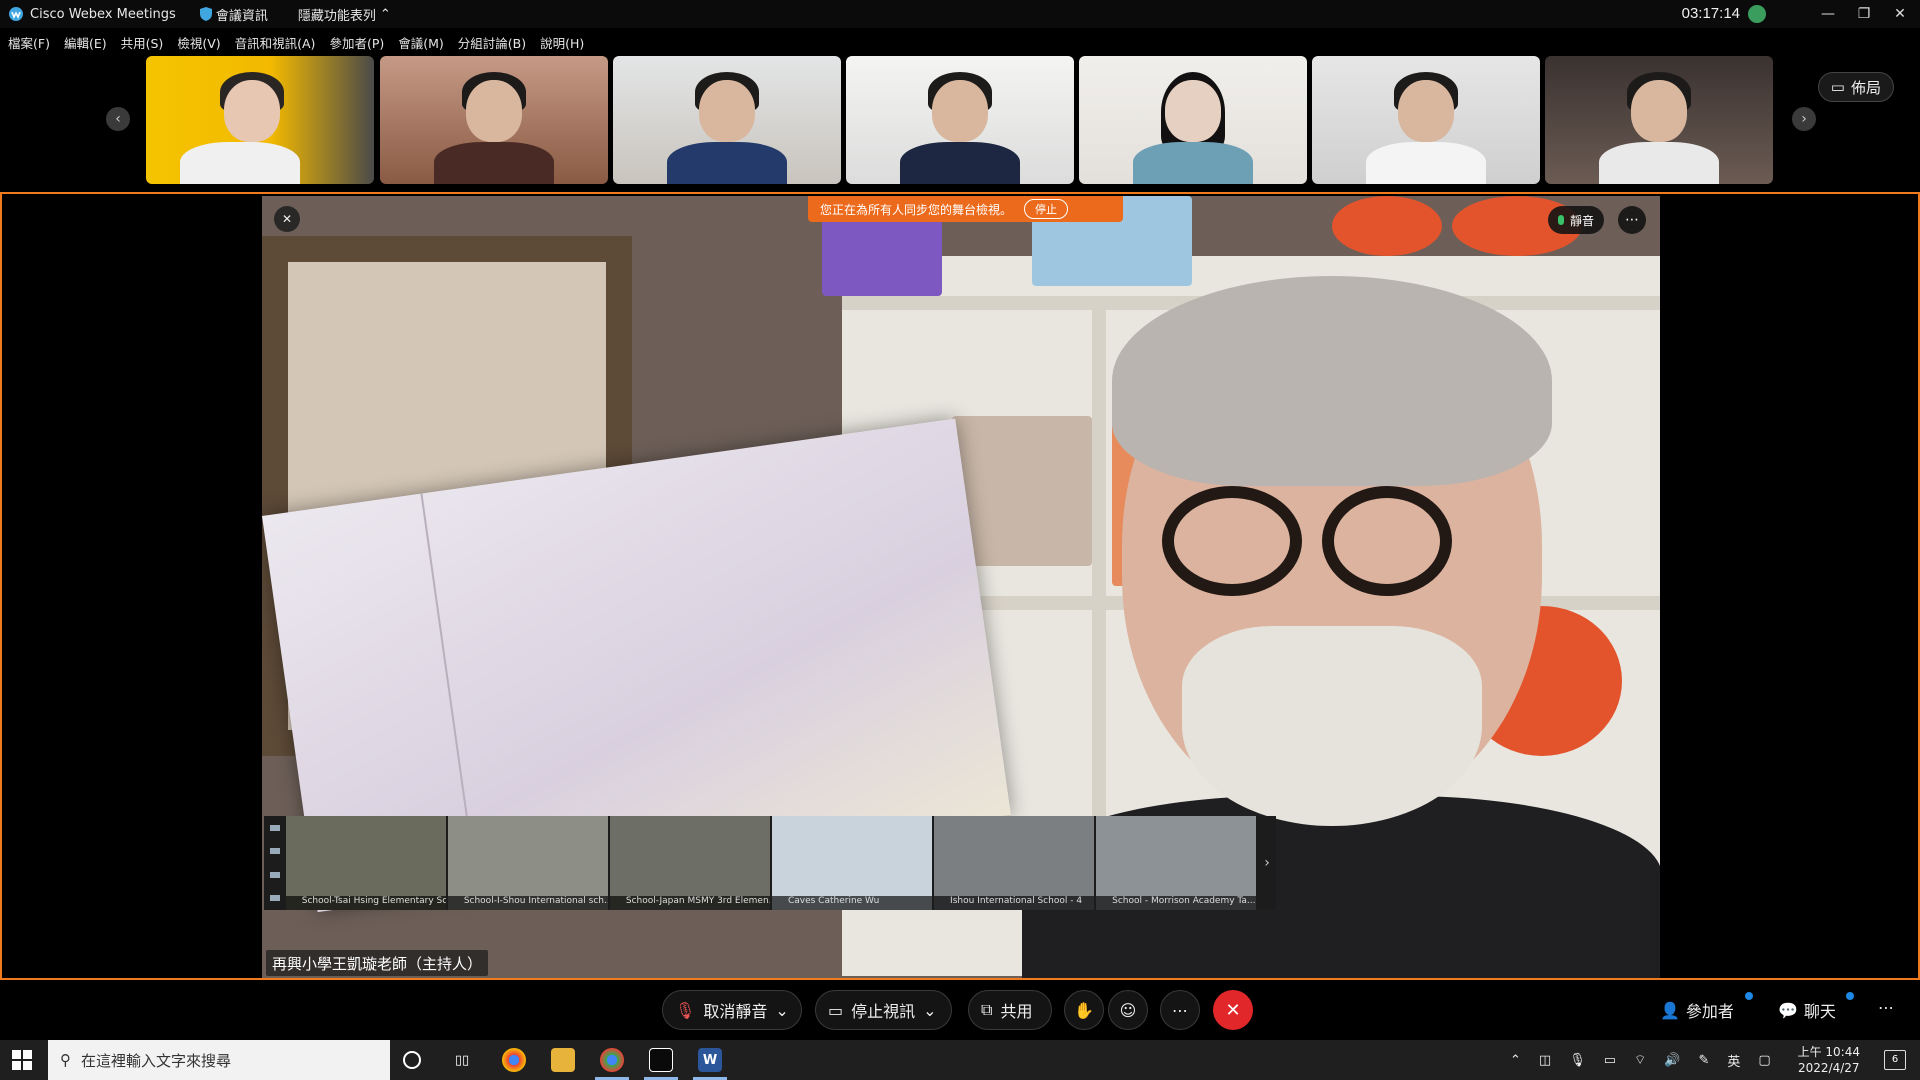 The image size is (1920, 1080). Describe the element at coordinates (1828, 1052) in the screenshot. I see `taskbar-time: 上午 10:44` at that location.